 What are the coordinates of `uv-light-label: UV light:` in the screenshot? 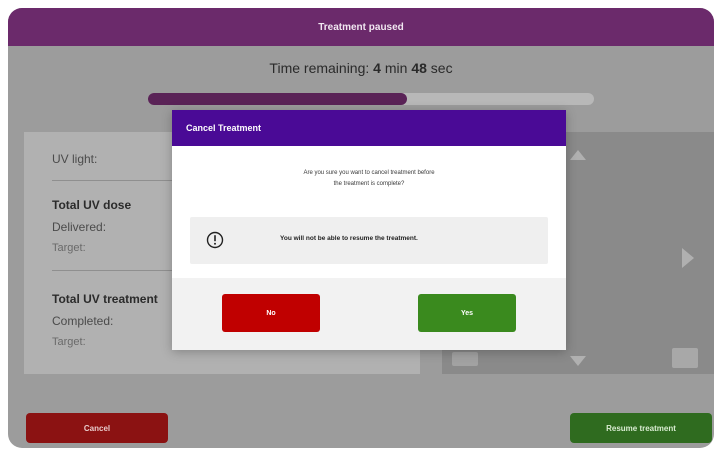 It's located at (75, 159).